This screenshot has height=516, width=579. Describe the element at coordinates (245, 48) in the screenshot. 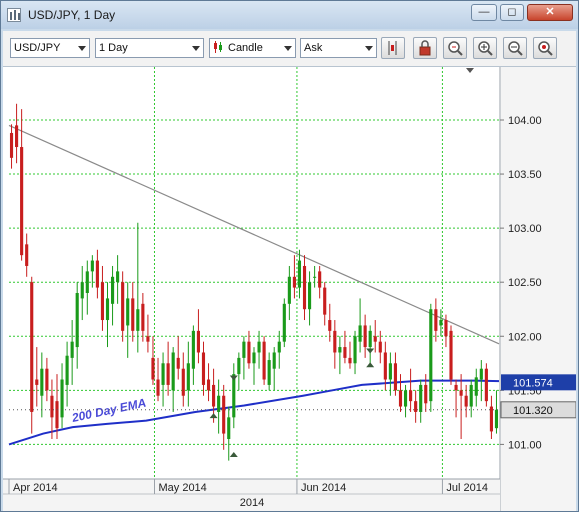

I see `chart-type-value: Candle` at that location.